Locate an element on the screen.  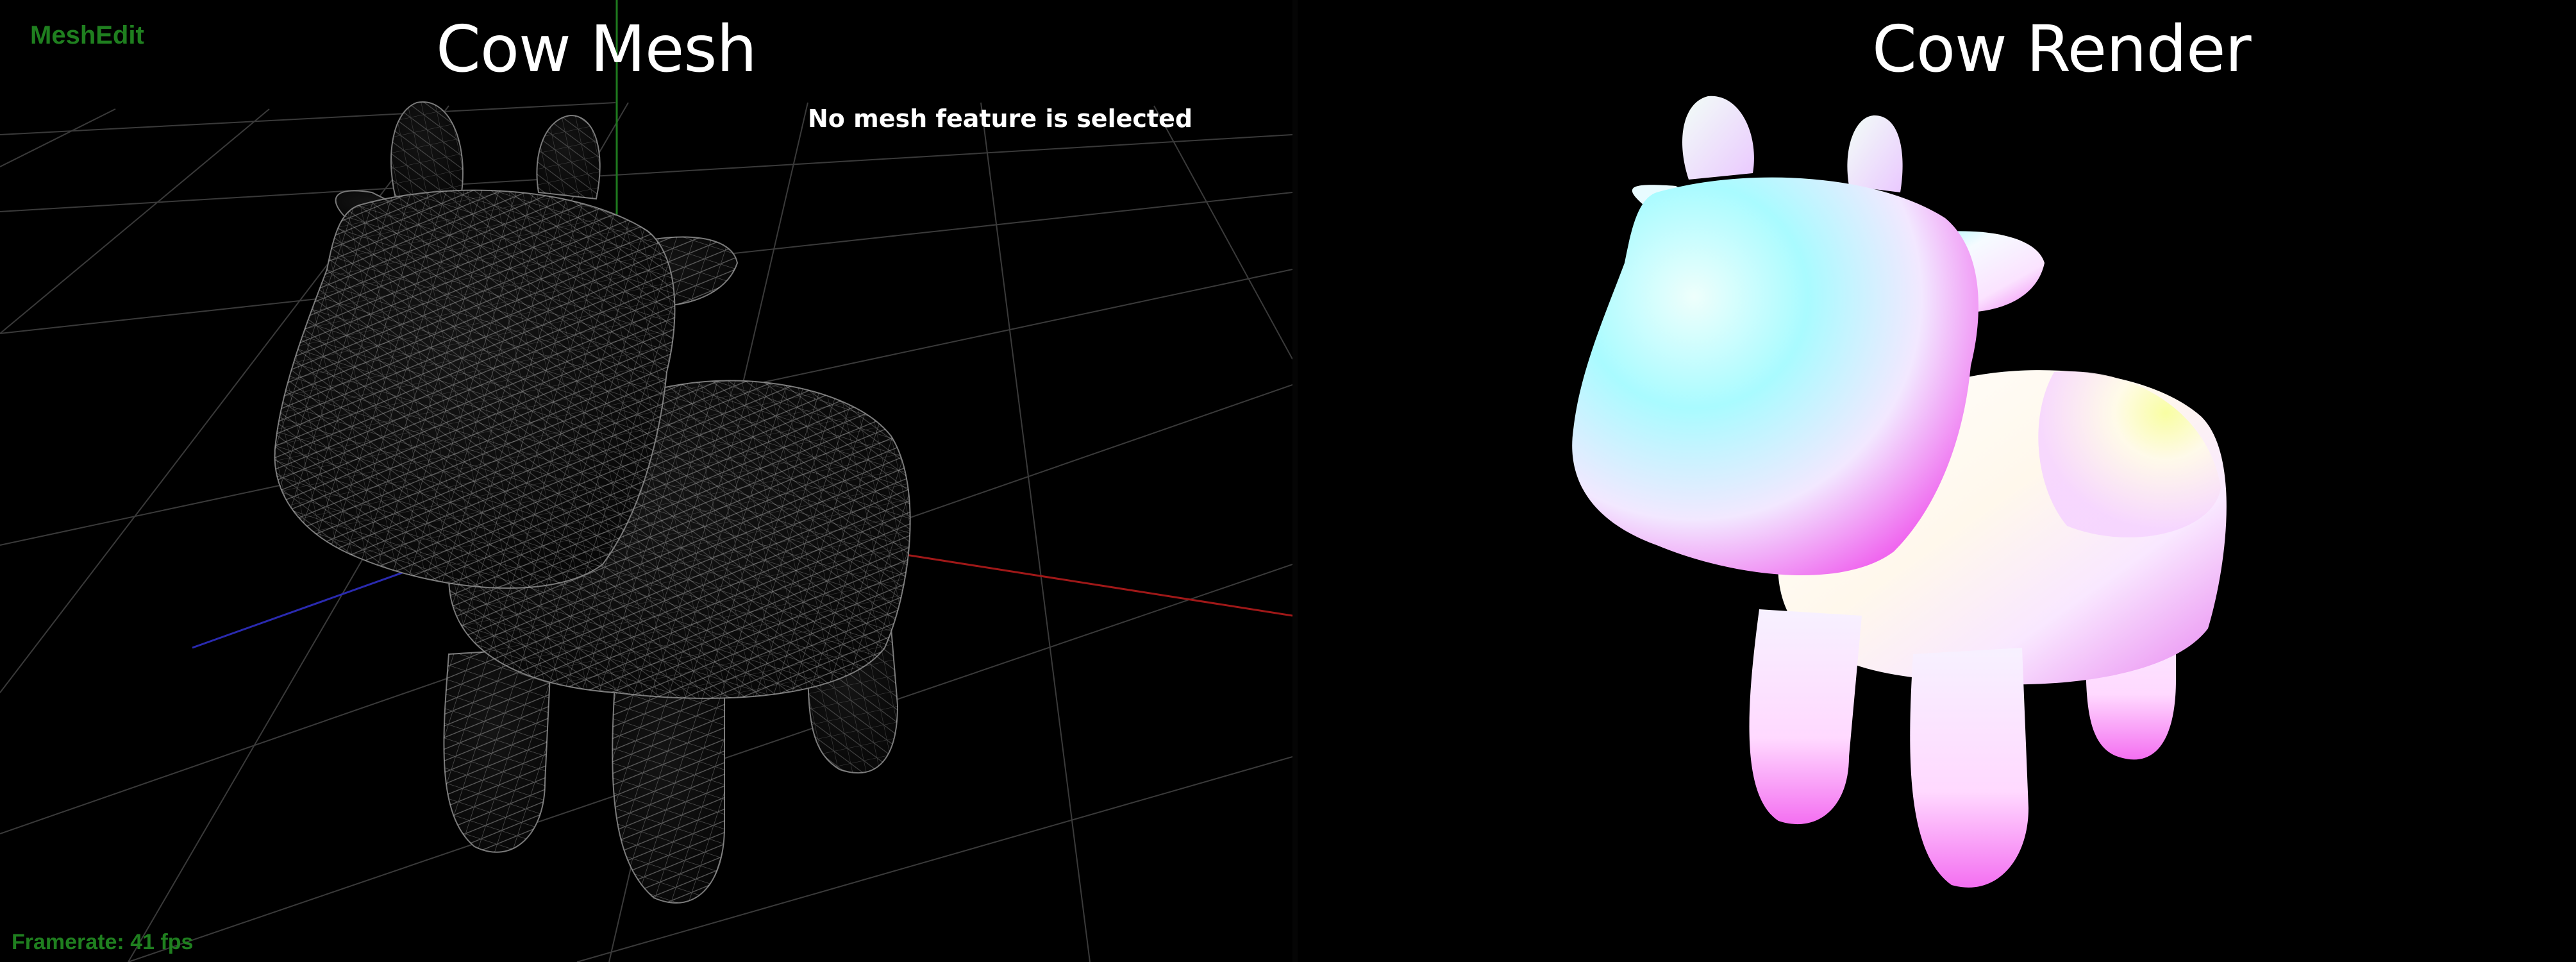
mesh-view-title: Cow Mesh is located at coordinates (596, 49).